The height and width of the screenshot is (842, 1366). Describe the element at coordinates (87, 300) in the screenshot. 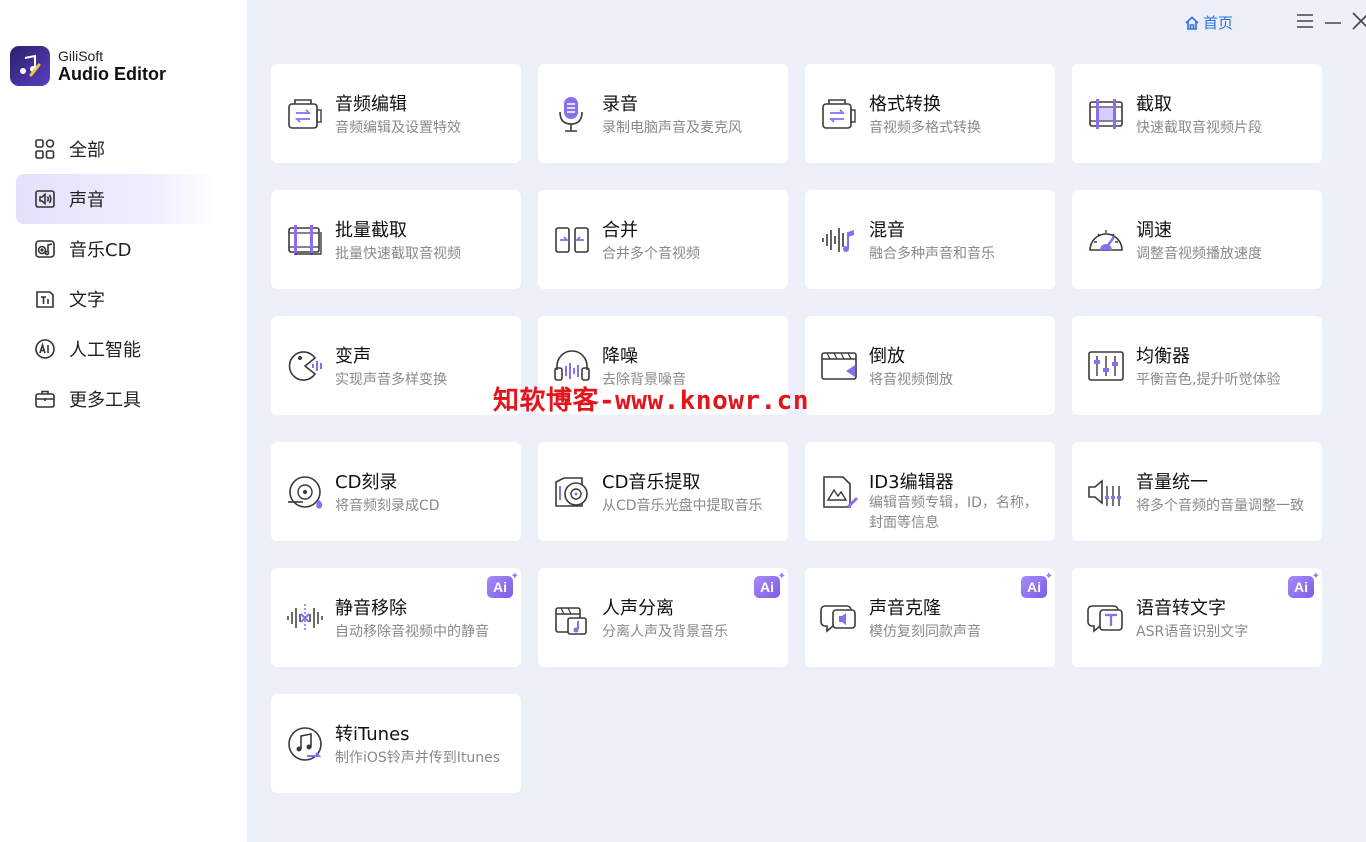

I see `sidebar-item-label: 文字` at that location.